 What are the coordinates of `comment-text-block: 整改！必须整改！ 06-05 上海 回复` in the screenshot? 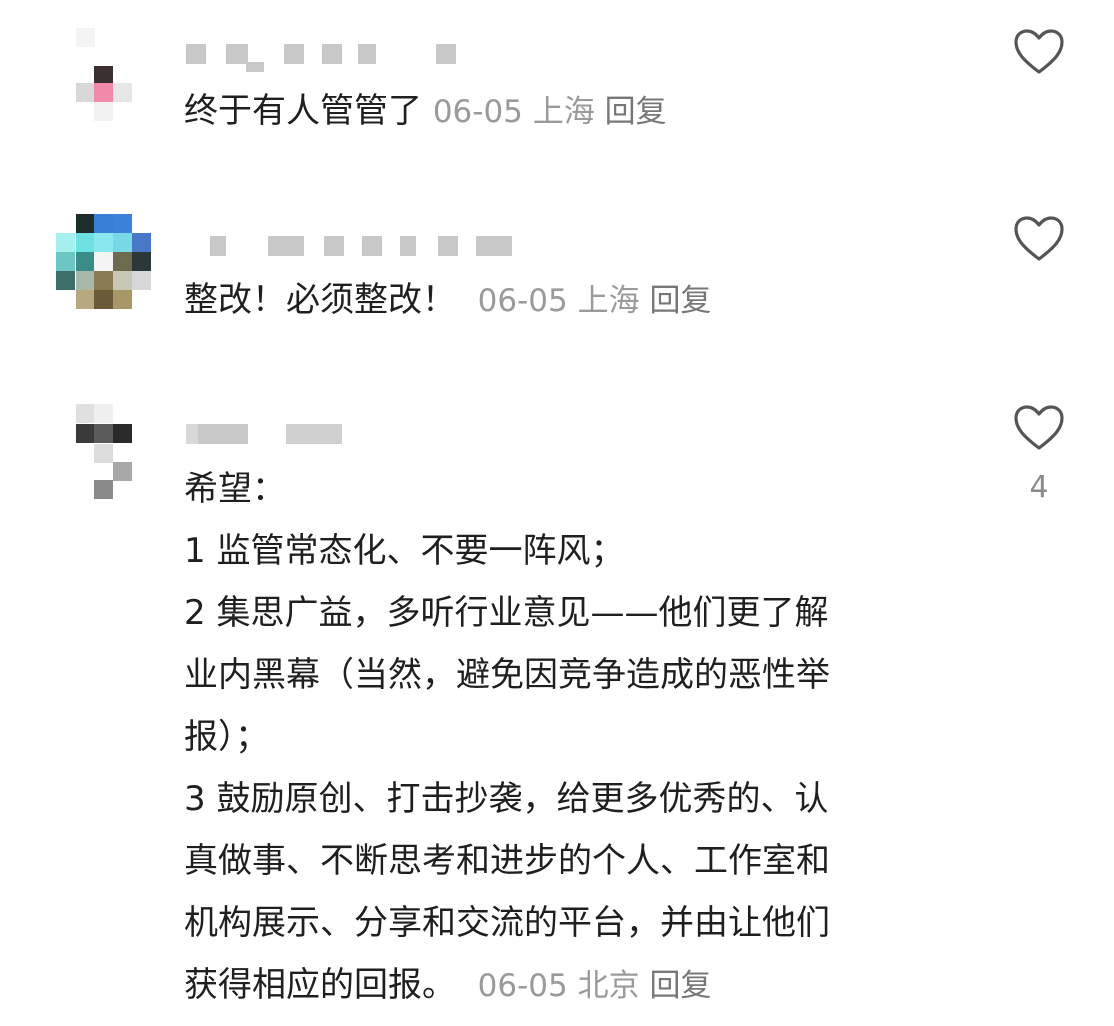 It's located at (569, 300).